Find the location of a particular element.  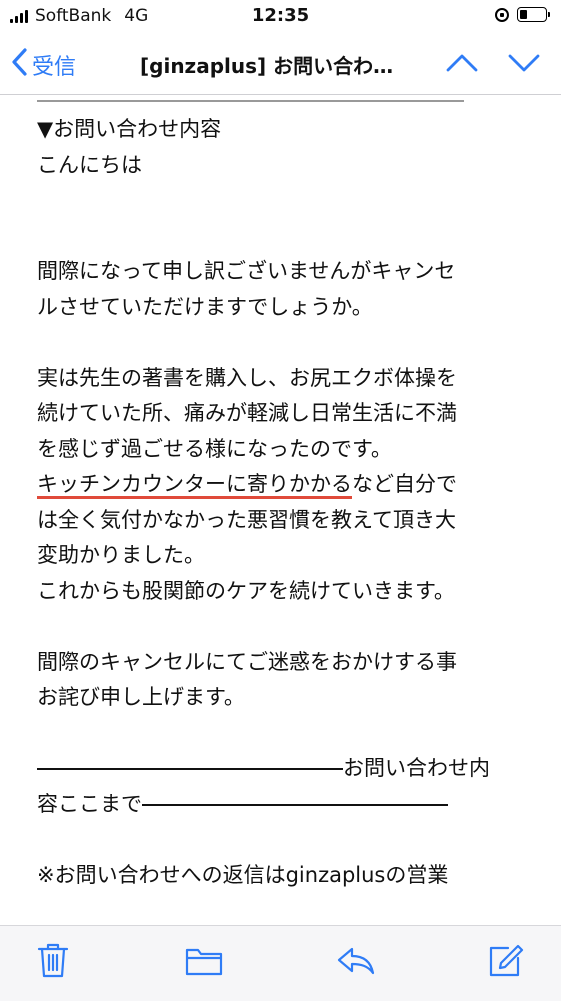

body-line: キッチンカウンターに寄りかかるなど自分で is located at coordinates (287, 485).